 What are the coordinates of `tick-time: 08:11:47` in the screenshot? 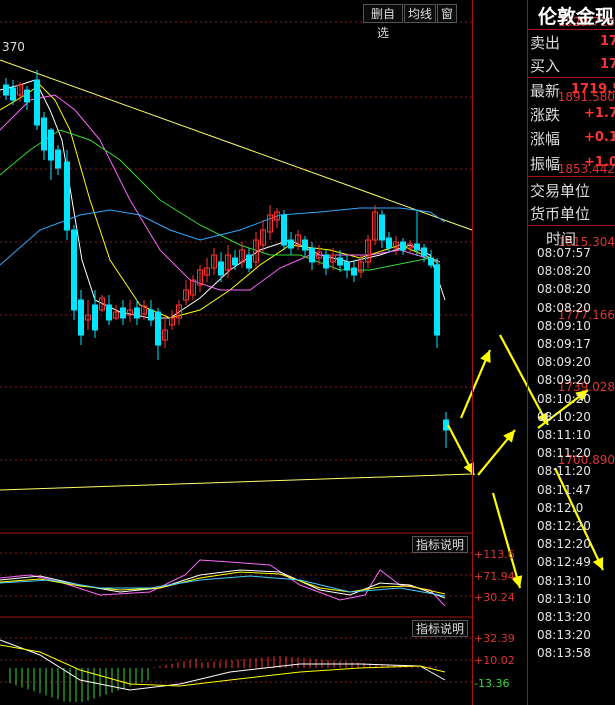 It's located at (564, 489).